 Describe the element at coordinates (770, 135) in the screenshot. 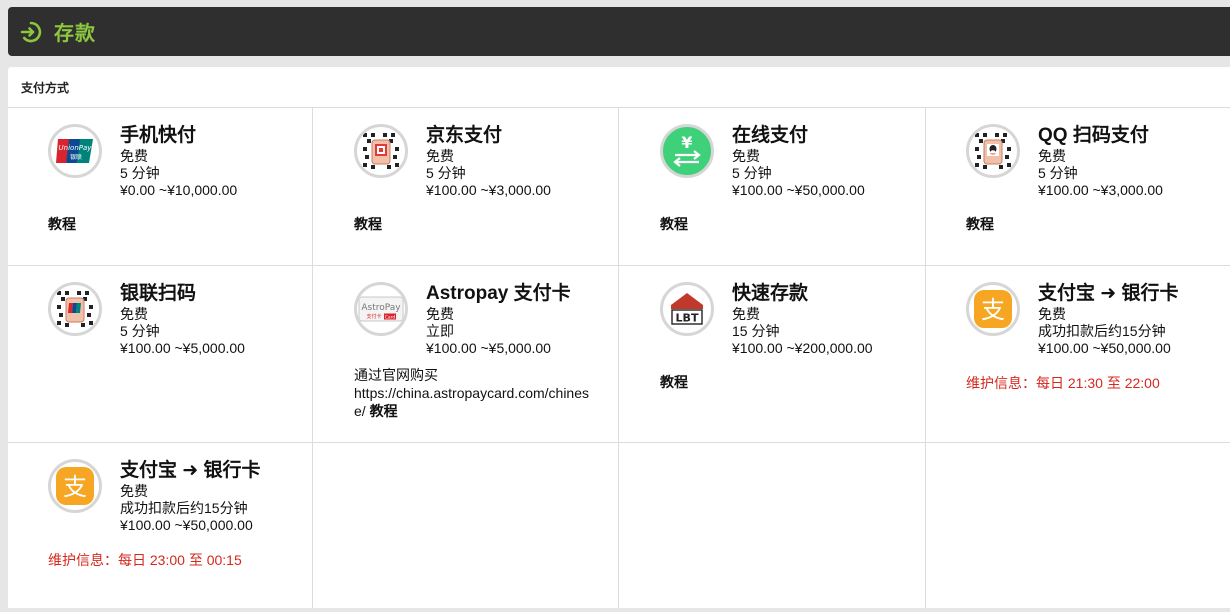

I see `method-name: 在线支付` at that location.